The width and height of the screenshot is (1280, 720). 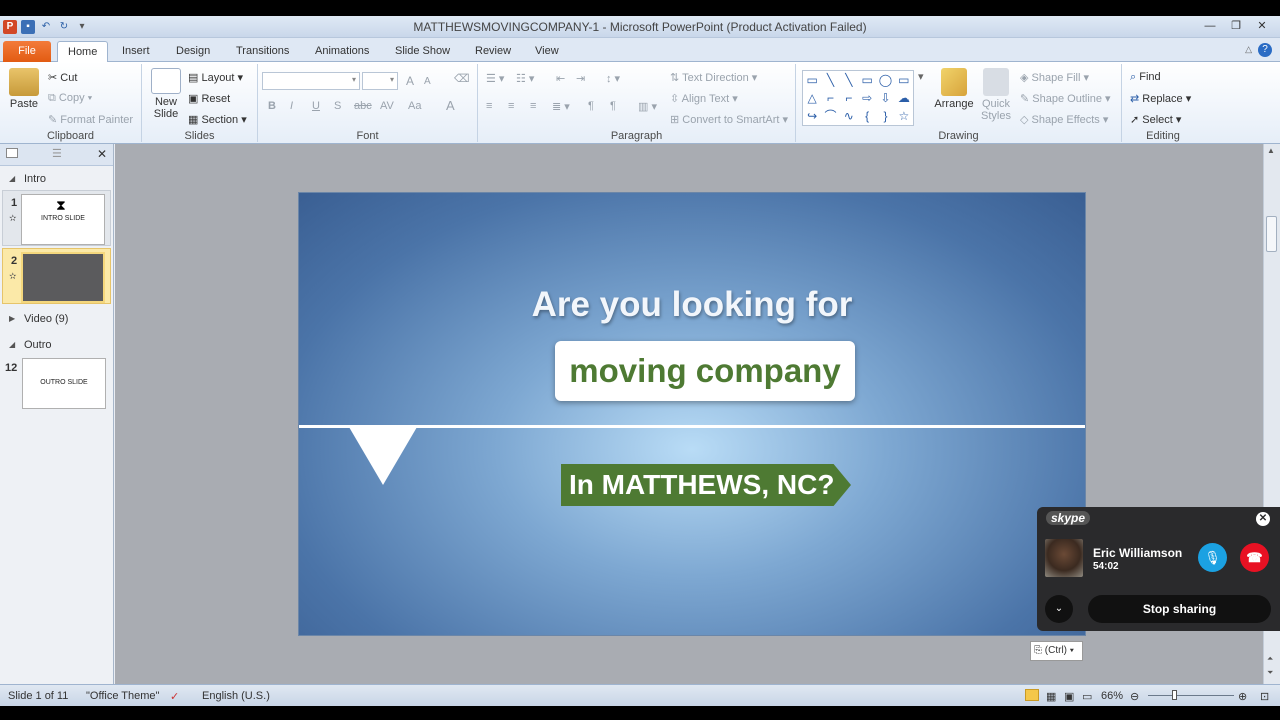 What do you see at coordinates (316, 106) in the screenshot?
I see `underline-button: U` at bounding box center [316, 106].